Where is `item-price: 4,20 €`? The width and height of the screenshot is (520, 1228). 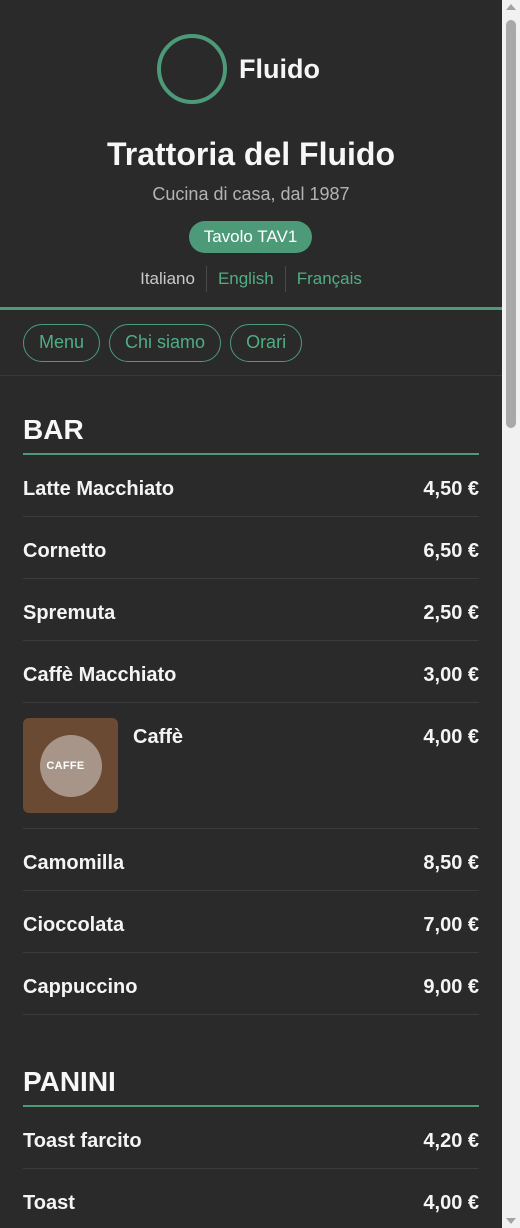 item-price: 4,20 € is located at coordinates (451, 1141).